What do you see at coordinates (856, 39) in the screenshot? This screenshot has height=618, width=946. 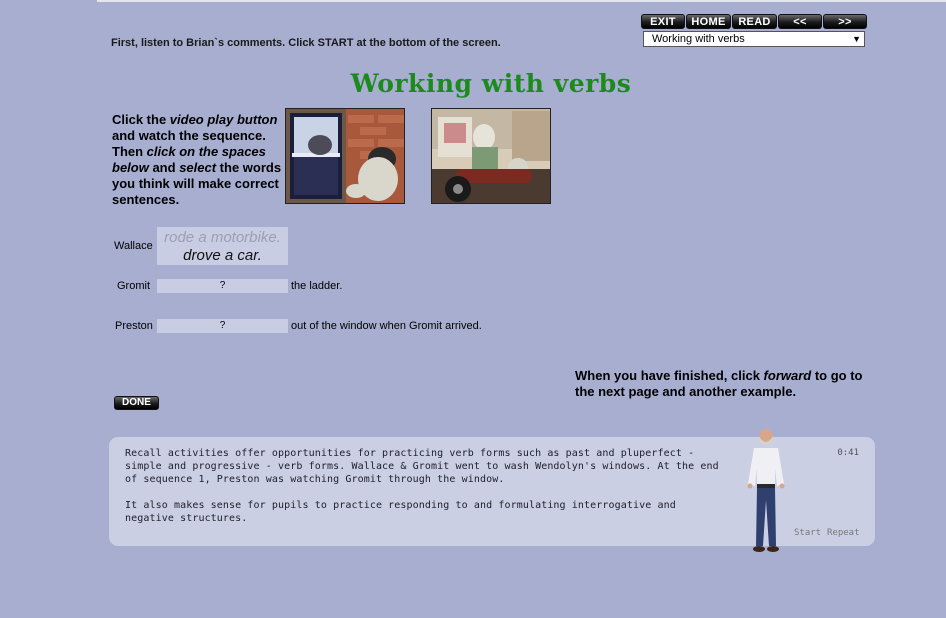 I see `chevron-down-icon: ▼` at bounding box center [856, 39].